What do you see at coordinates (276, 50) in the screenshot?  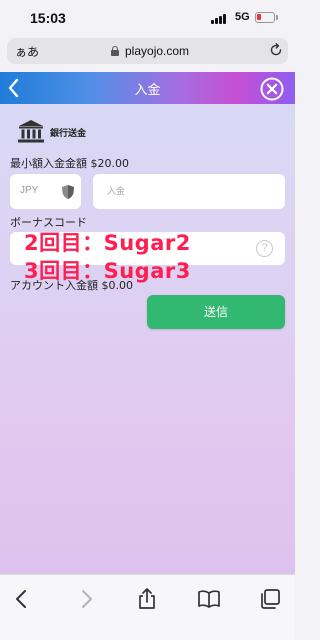 I see `reload-icon` at bounding box center [276, 50].